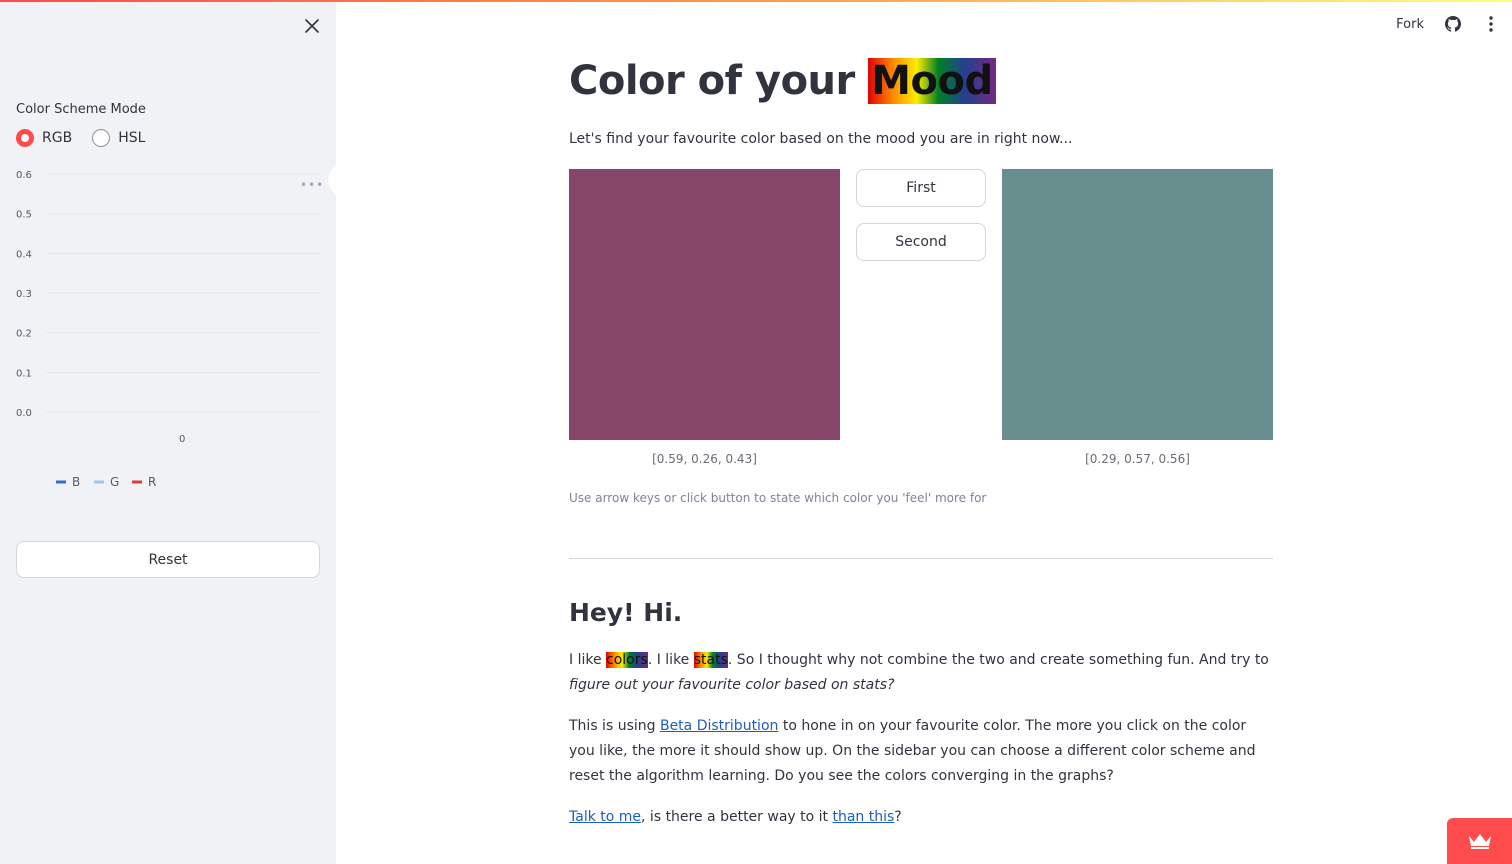  I want to click on y-tick-label: 0.3, so click(24, 294).